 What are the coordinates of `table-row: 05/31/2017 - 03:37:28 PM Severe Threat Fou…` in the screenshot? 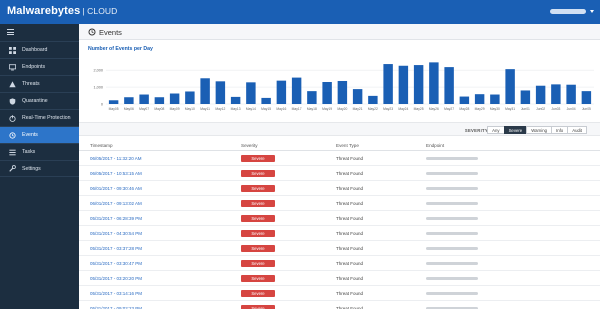 It's located at (339, 248).